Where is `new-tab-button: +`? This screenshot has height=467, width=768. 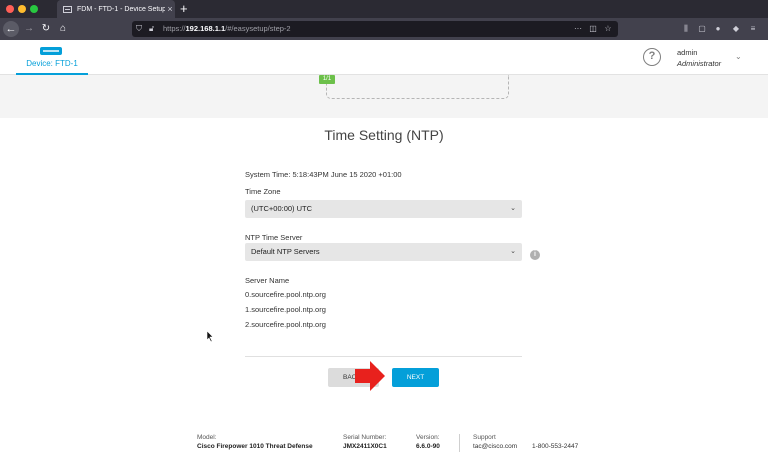
new-tab-button: + is located at coordinates (184, 8).